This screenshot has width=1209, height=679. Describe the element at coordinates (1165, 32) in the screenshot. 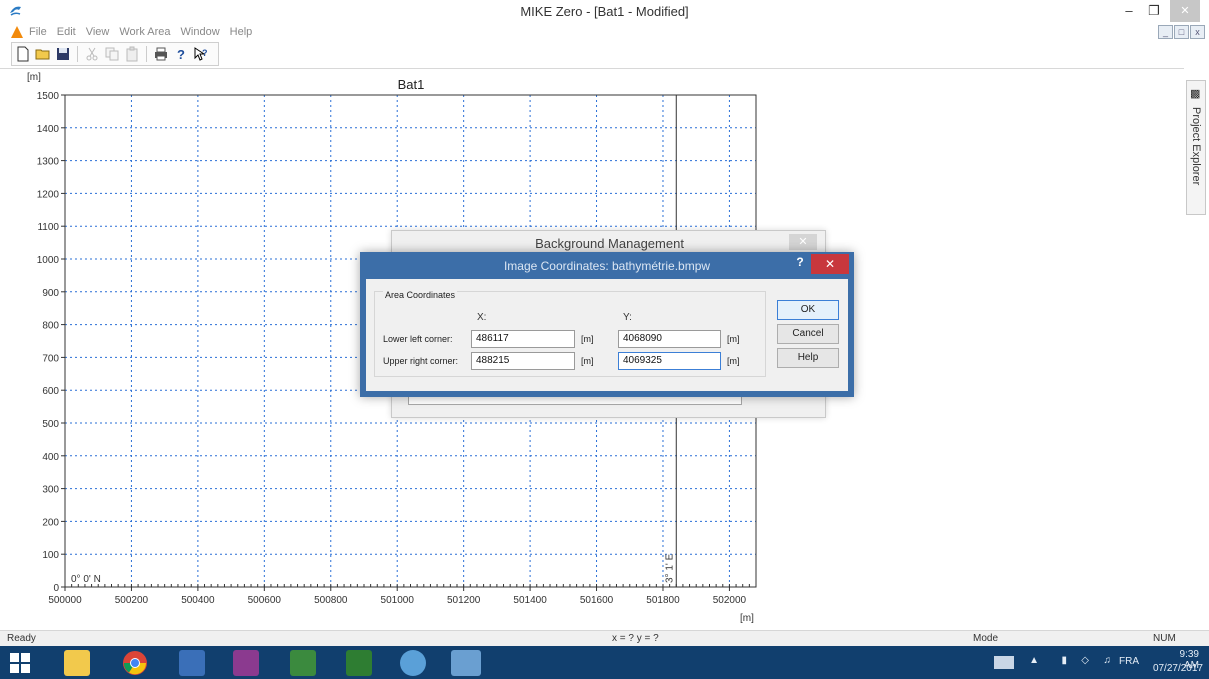

I see `mdi-minimize-button: _` at that location.